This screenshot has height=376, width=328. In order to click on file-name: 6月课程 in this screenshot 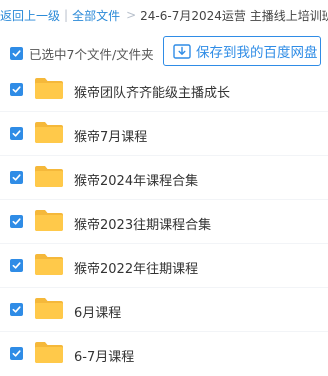, I will do `click(97, 311)`.